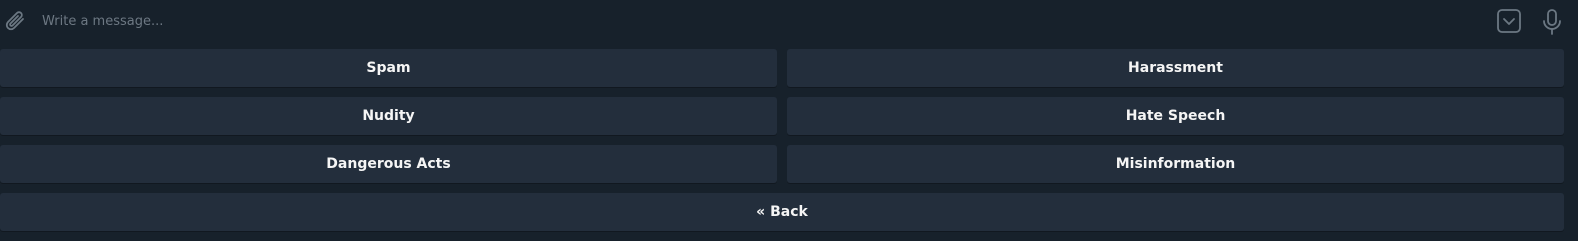 The width and height of the screenshot is (1578, 241). What do you see at coordinates (388, 164) in the screenshot?
I see `dangerous-acts-button: Dangerous Acts` at bounding box center [388, 164].